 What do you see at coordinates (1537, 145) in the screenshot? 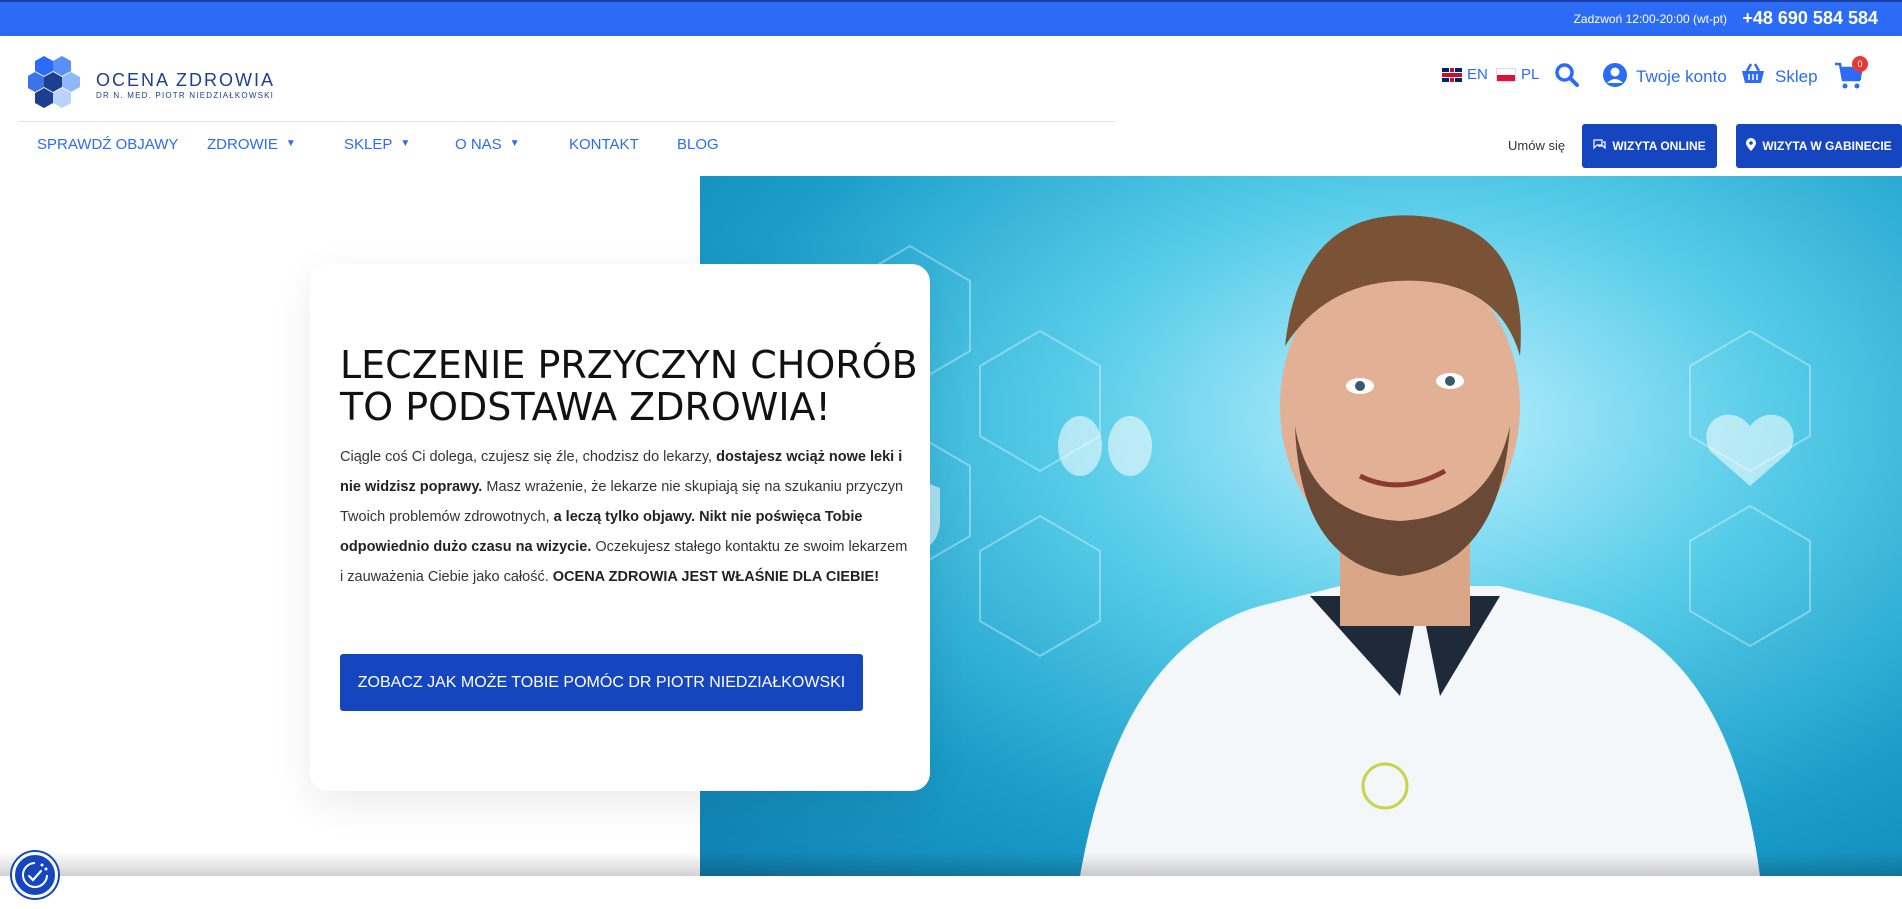
I see `book-label: Umów się` at bounding box center [1537, 145].